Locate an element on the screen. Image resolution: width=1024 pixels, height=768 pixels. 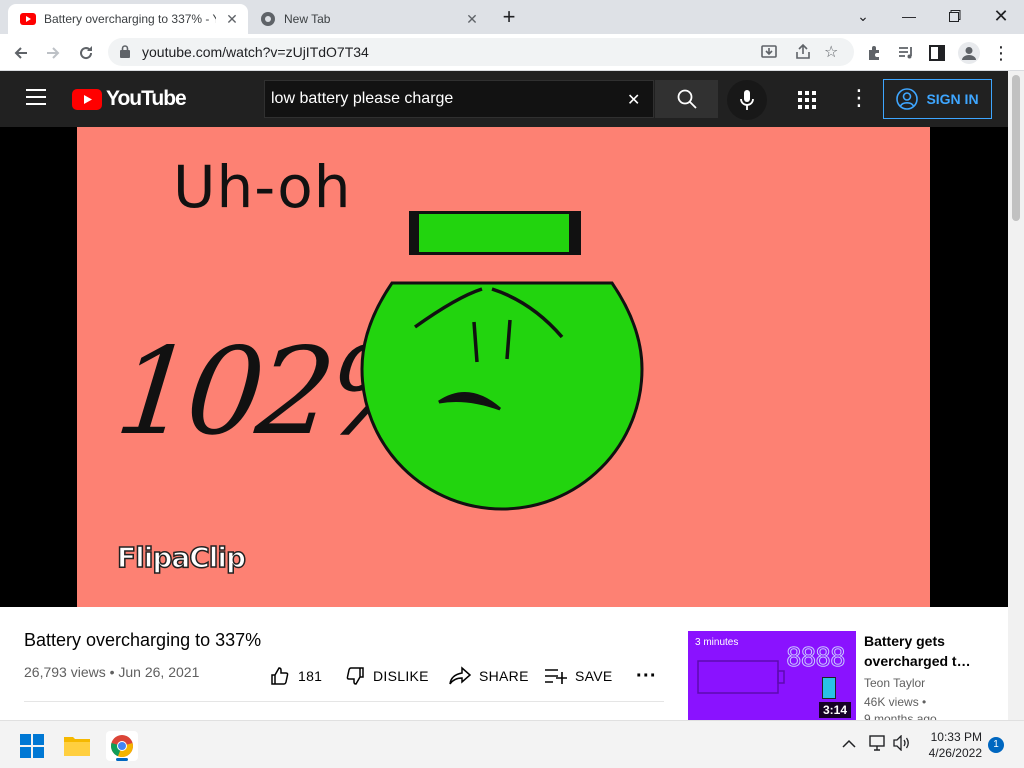
profile-icon is located at coordinates (969, 53).